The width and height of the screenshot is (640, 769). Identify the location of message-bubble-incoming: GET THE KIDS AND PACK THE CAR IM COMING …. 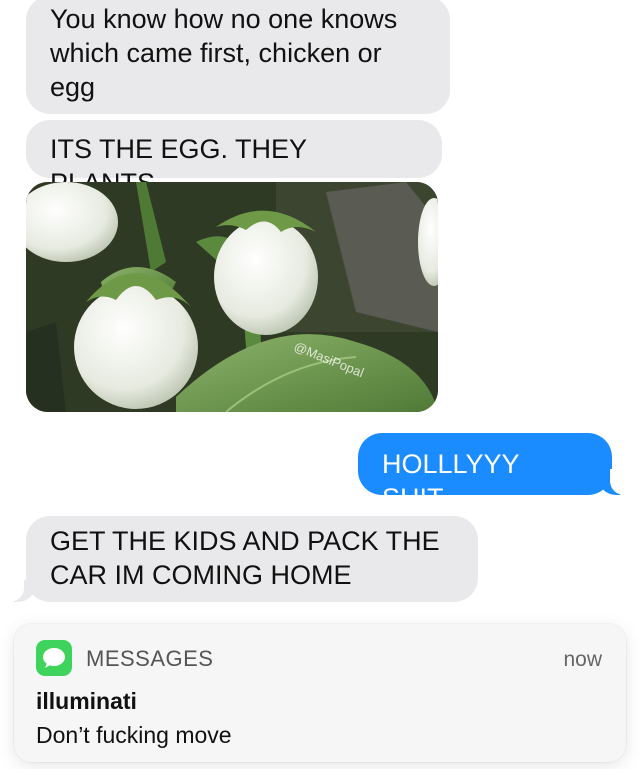
(252, 559).